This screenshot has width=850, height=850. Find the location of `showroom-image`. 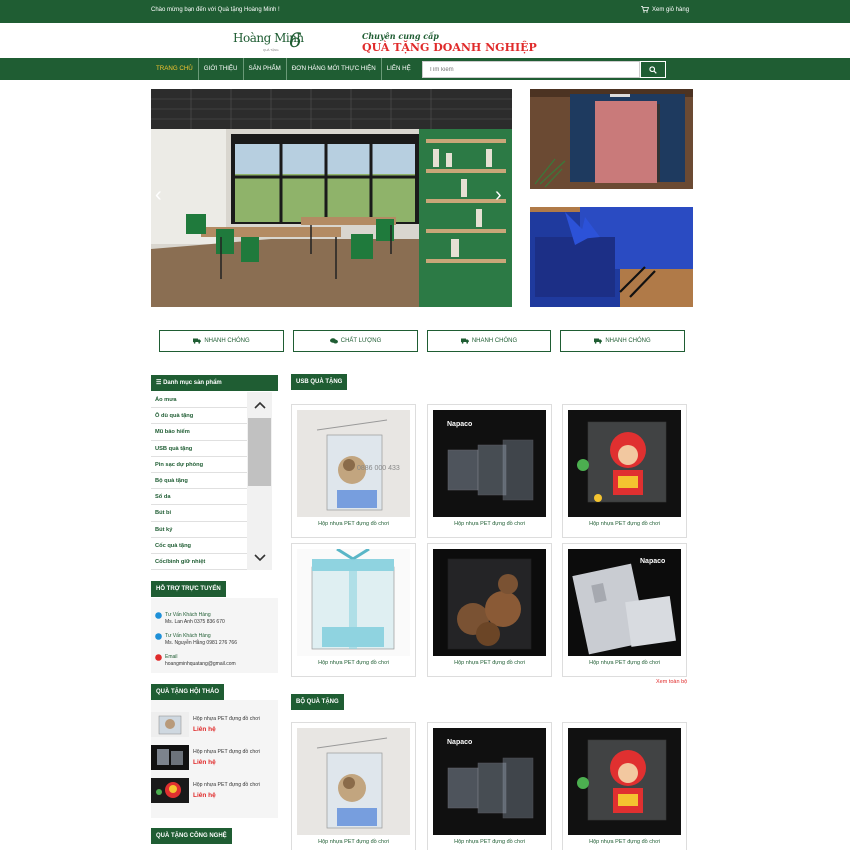

showroom-image is located at coordinates (331, 198).